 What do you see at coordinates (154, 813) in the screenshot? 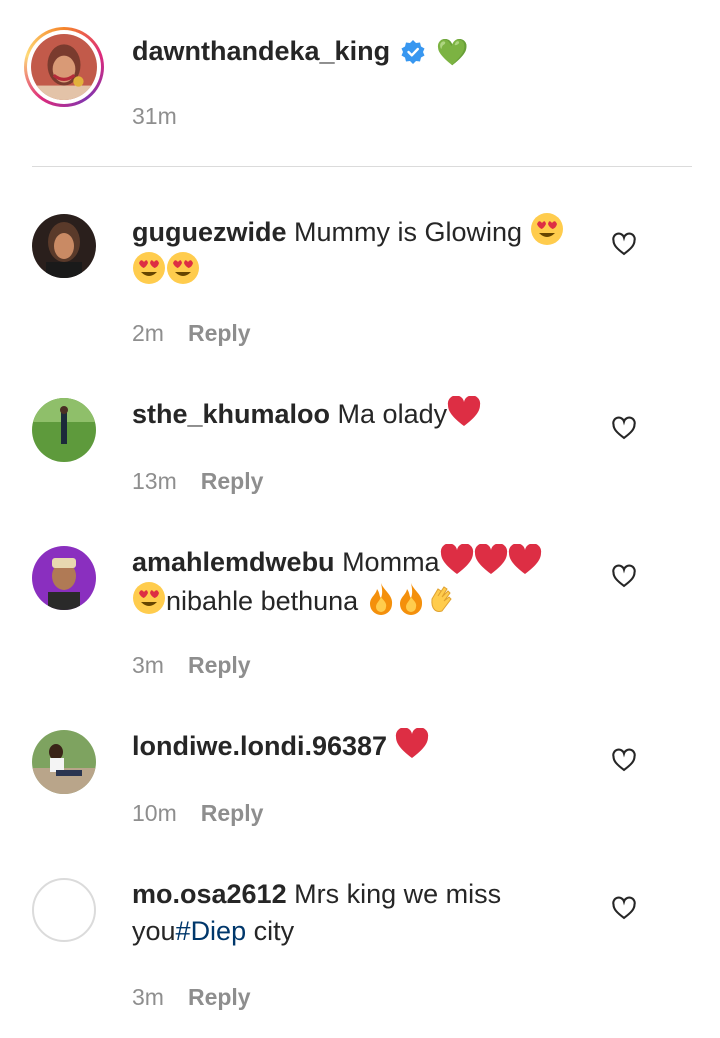
I see `comment-timestamp: 10m` at bounding box center [154, 813].